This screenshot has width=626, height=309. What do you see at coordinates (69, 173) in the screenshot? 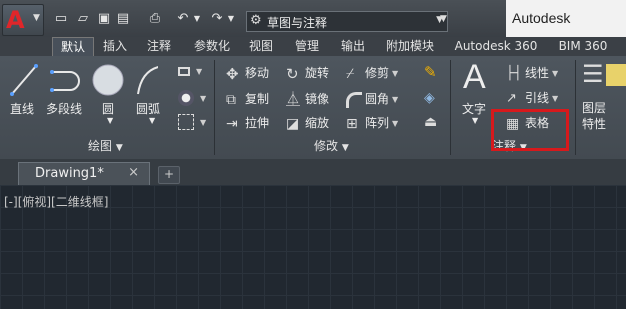
I see `drawing-tab-label: Drawing1*` at bounding box center [69, 173].